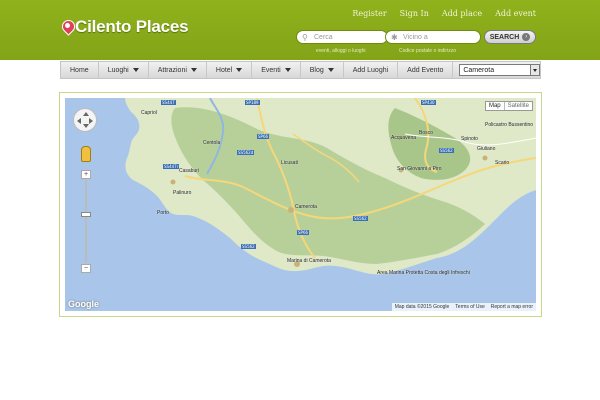 The image size is (600, 400). I want to click on place-label: Giuliano, so click(486, 149).